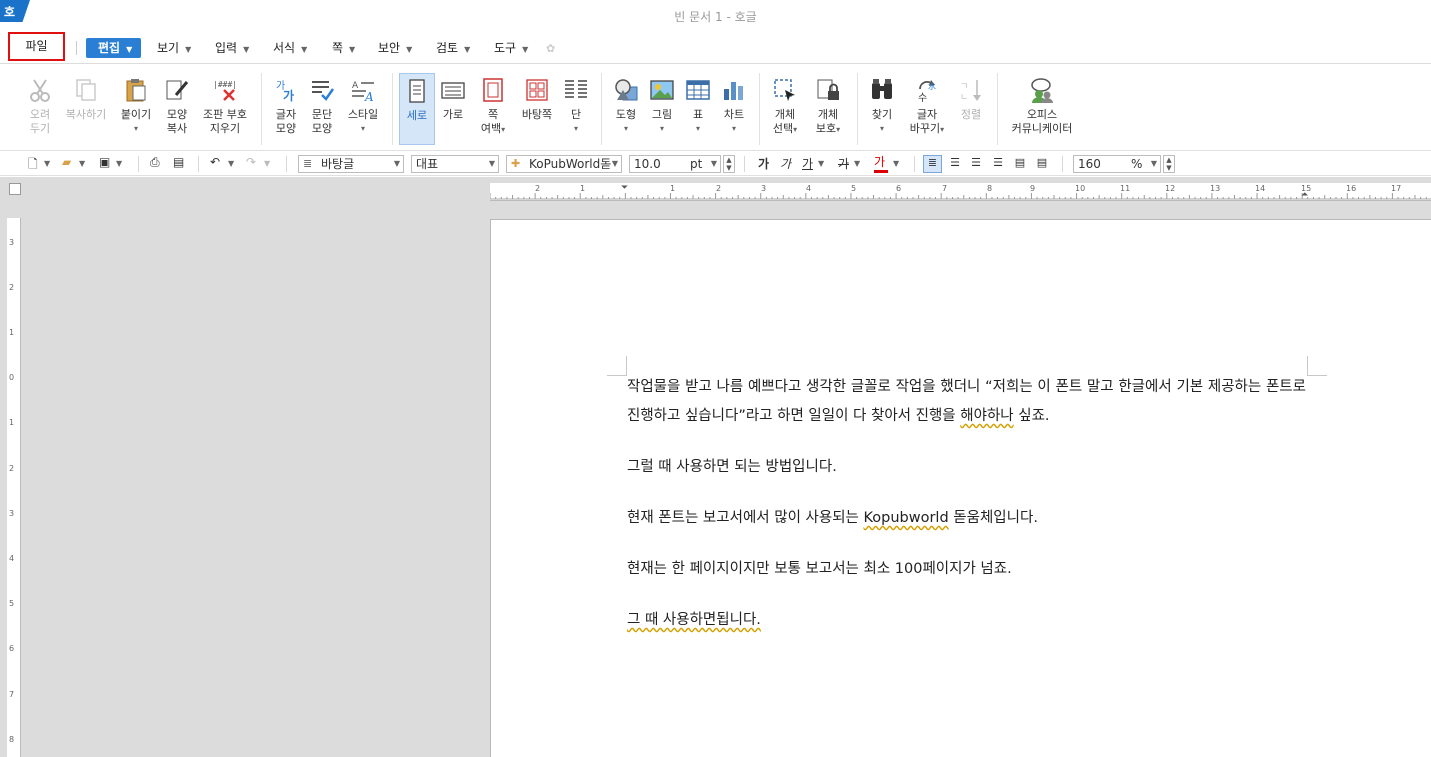 This screenshot has width=1431, height=757. What do you see at coordinates (1117, 164) in the screenshot?
I see `zoom-select: 160 % ▼` at bounding box center [1117, 164].